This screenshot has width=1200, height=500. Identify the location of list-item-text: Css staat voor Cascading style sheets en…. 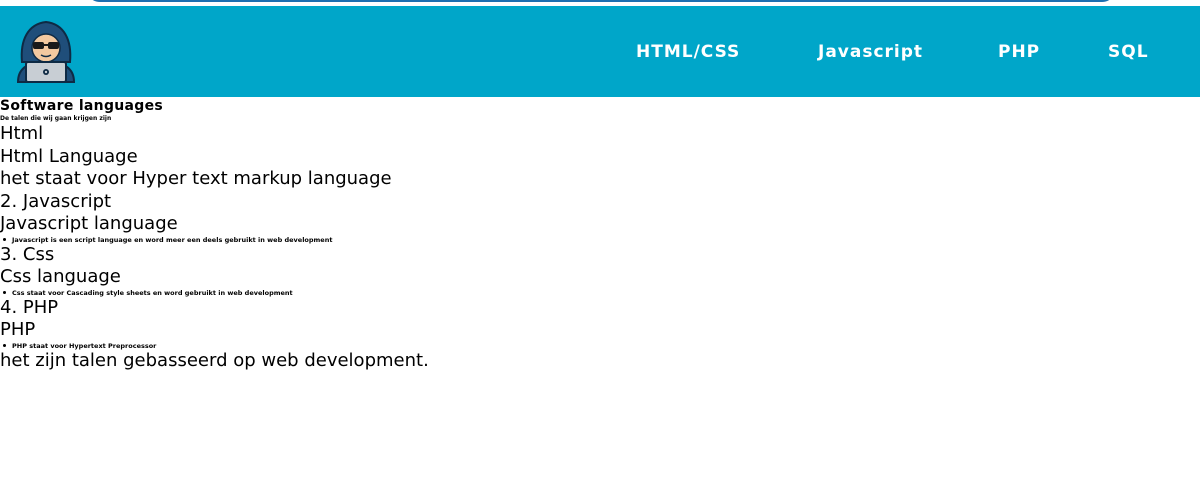
(152, 292).